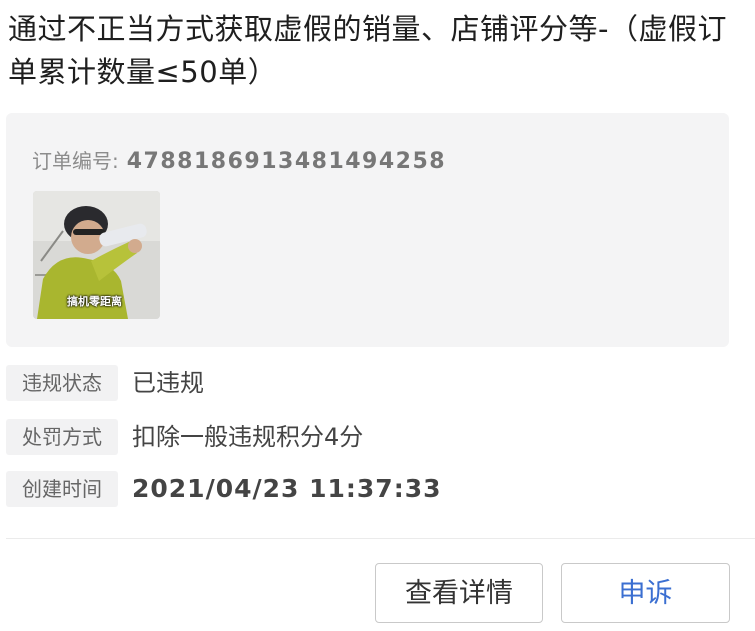 The image size is (755, 631). I want to click on order-number-line: 订单编号: 4788186913481494258, so click(239, 159).